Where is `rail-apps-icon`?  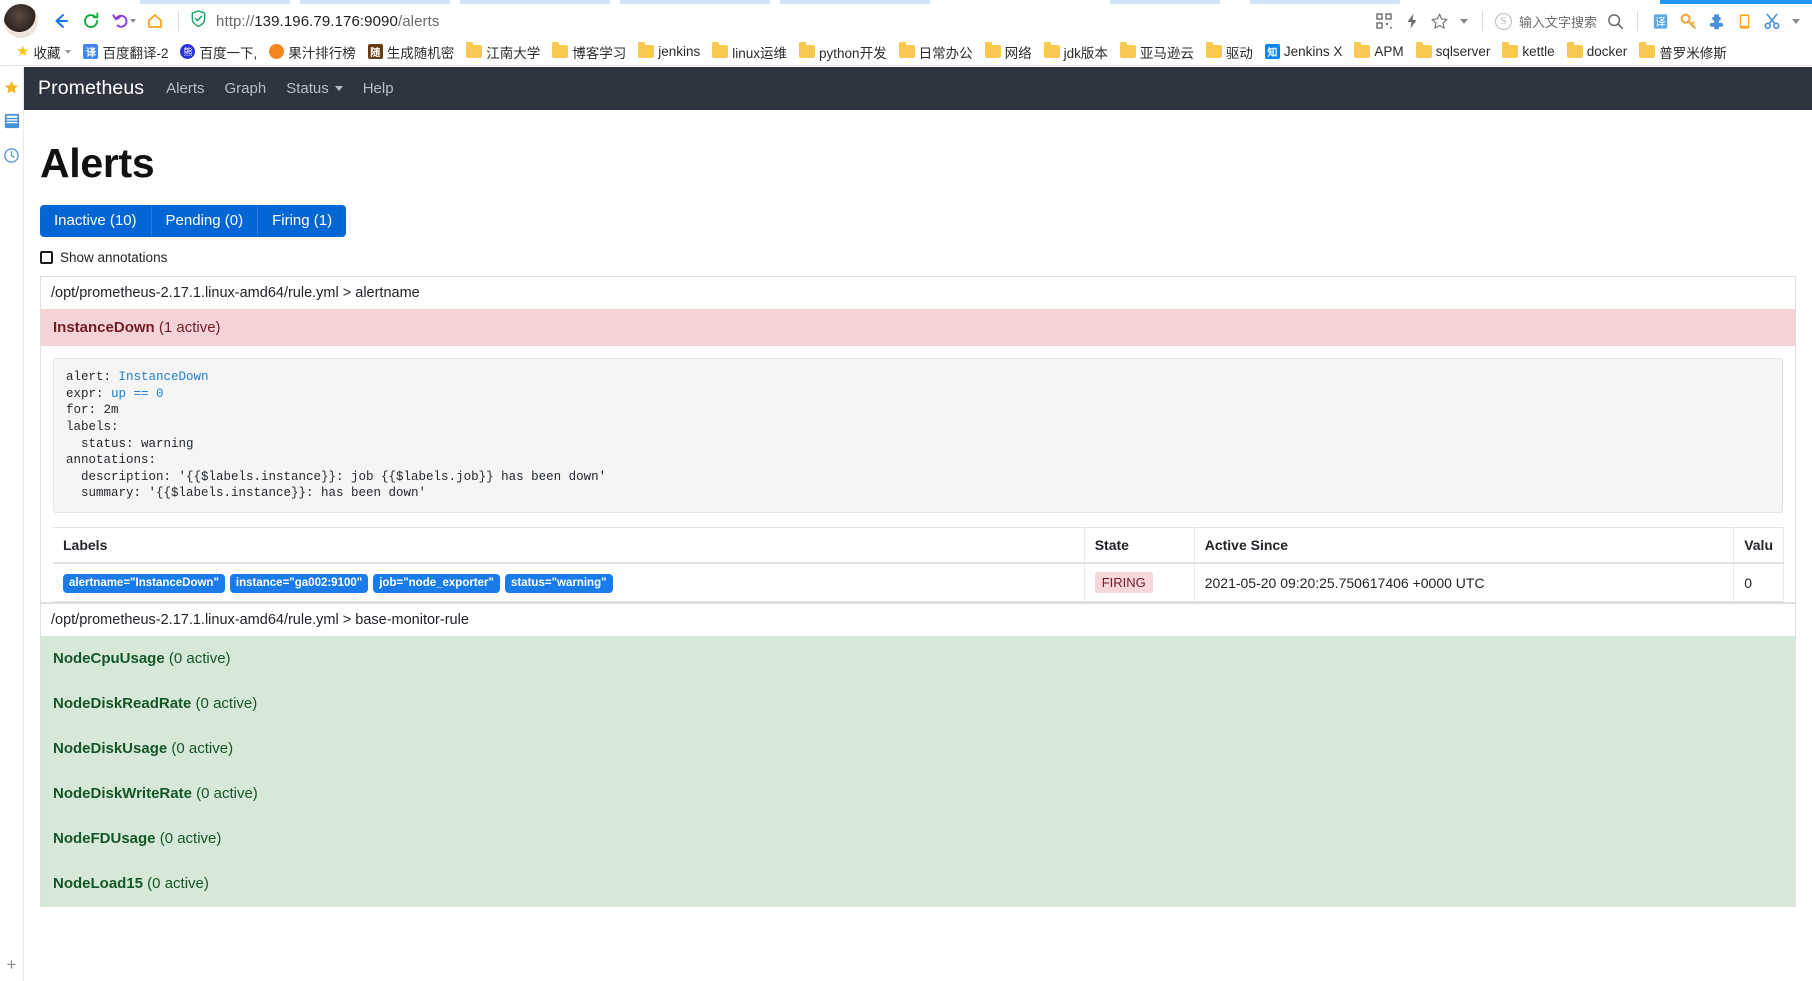 rail-apps-icon is located at coordinates (12, 121).